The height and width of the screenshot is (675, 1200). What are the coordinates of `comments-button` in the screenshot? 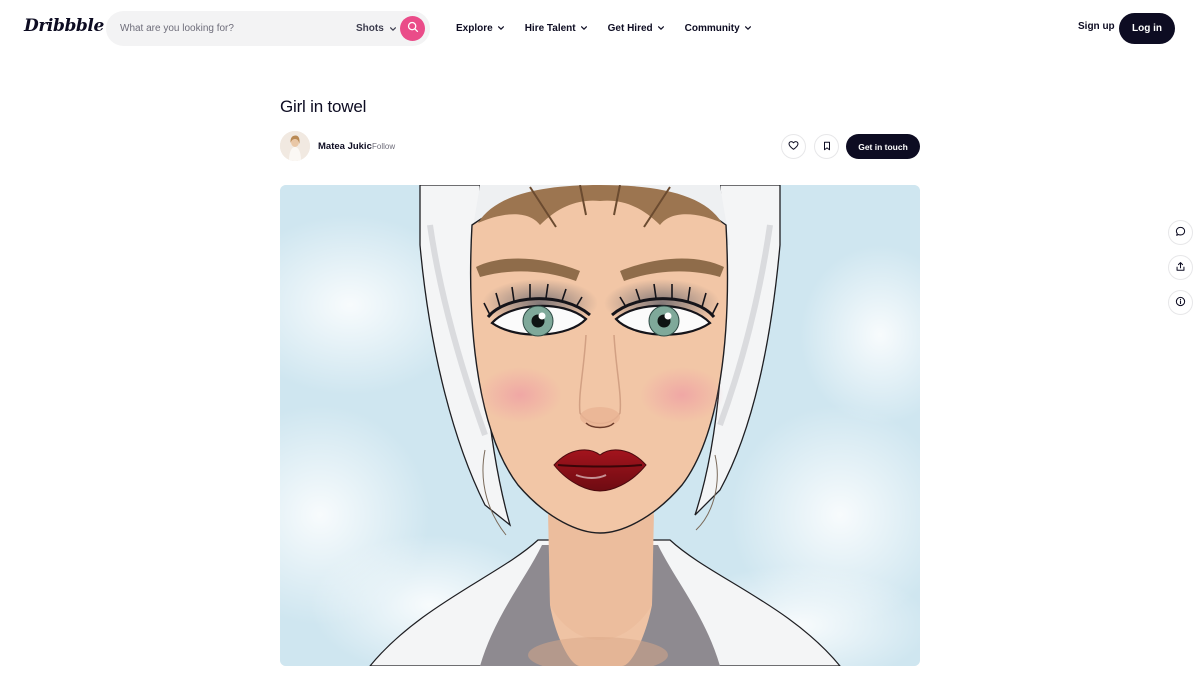 It's located at (1180, 232).